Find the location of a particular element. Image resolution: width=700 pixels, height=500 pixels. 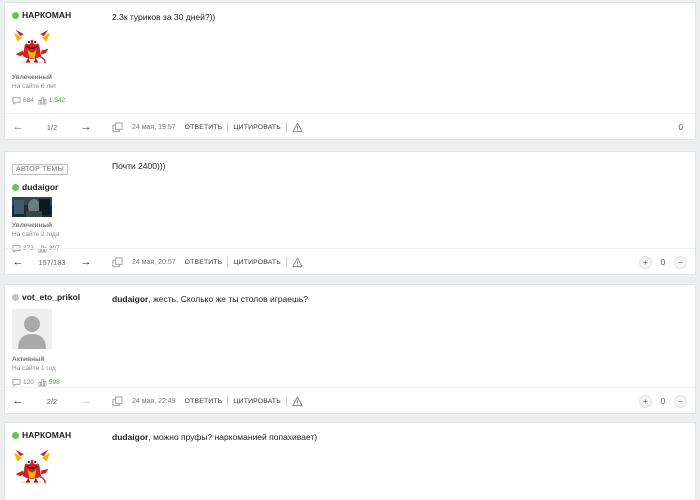

post-text: , жесть. Сколько же ты столов играешь? is located at coordinates (228, 299).